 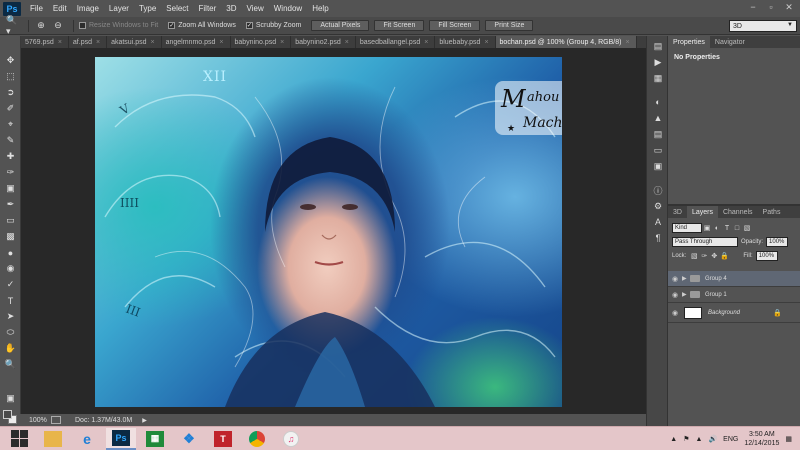 I want to click on zoom-tool-icon: 🔍▾, so click(x=13, y=25).